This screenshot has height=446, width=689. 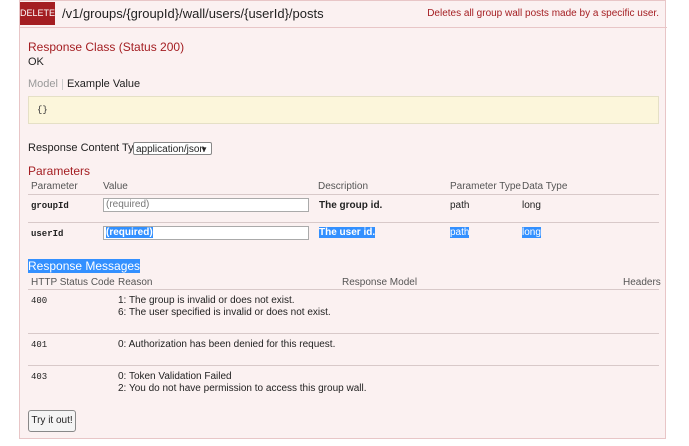 I want to click on rm-col-response-model: Response Model, so click(x=380, y=282).